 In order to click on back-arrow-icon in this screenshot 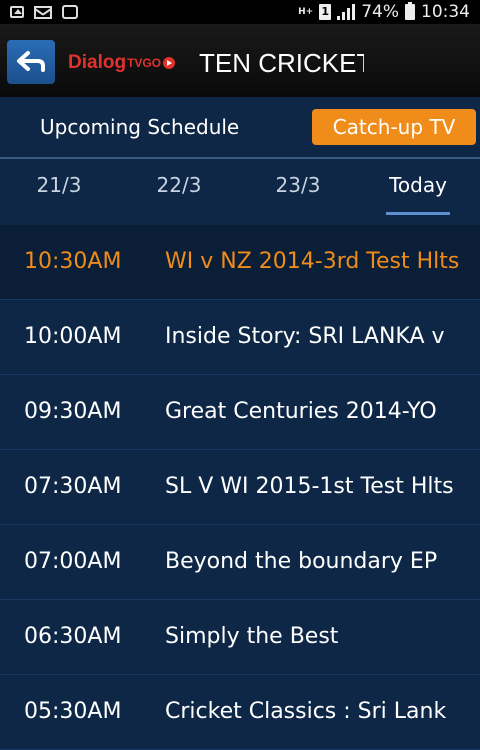, I will do `click(31, 61)`.